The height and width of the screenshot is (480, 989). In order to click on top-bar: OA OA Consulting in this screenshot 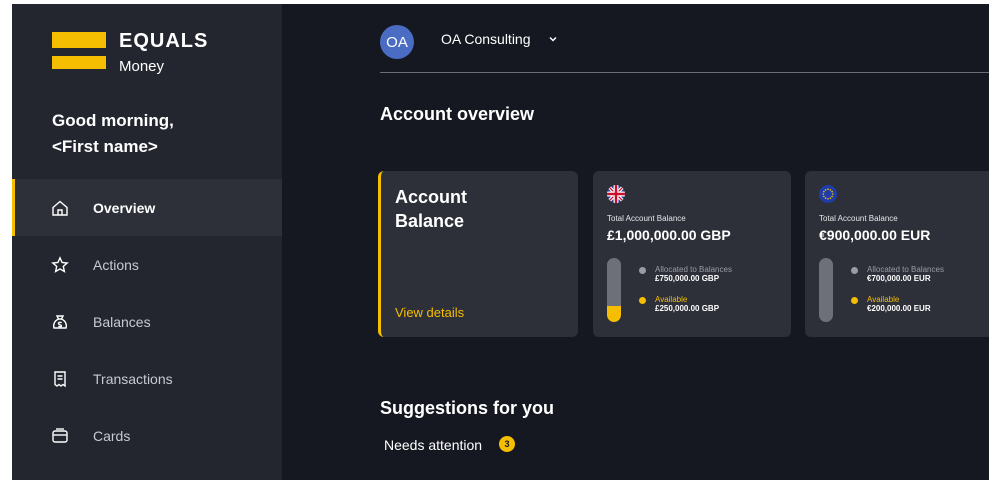, I will do `click(684, 38)`.